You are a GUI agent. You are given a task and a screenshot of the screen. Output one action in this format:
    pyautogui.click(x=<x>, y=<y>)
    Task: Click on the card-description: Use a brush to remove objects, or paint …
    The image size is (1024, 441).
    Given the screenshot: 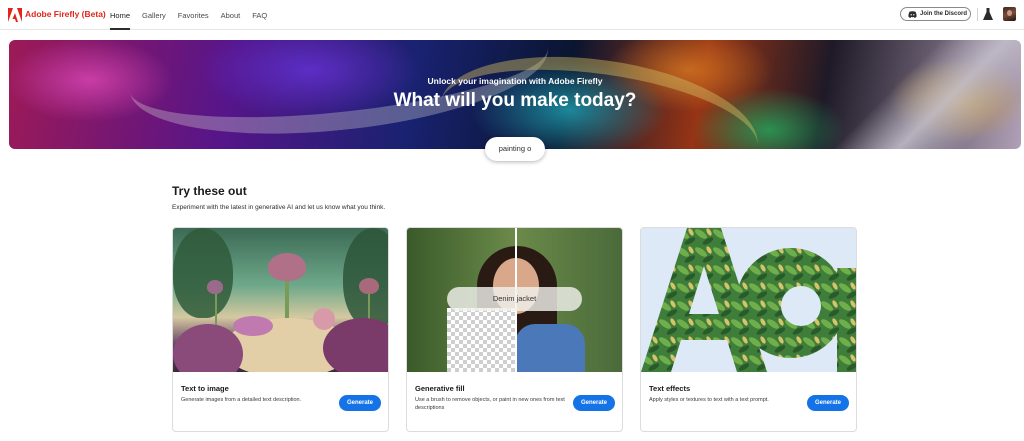 What is the action you would take?
    pyautogui.click(x=490, y=404)
    